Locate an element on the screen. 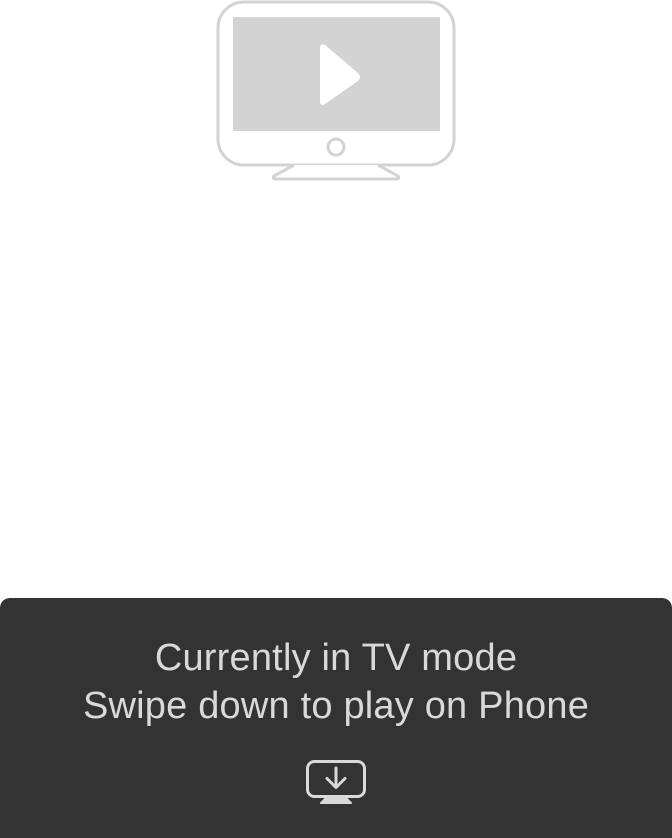 This screenshot has height=838, width=672. mode-hint-text: Swipe down to play on Phone is located at coordinates (336, 706).